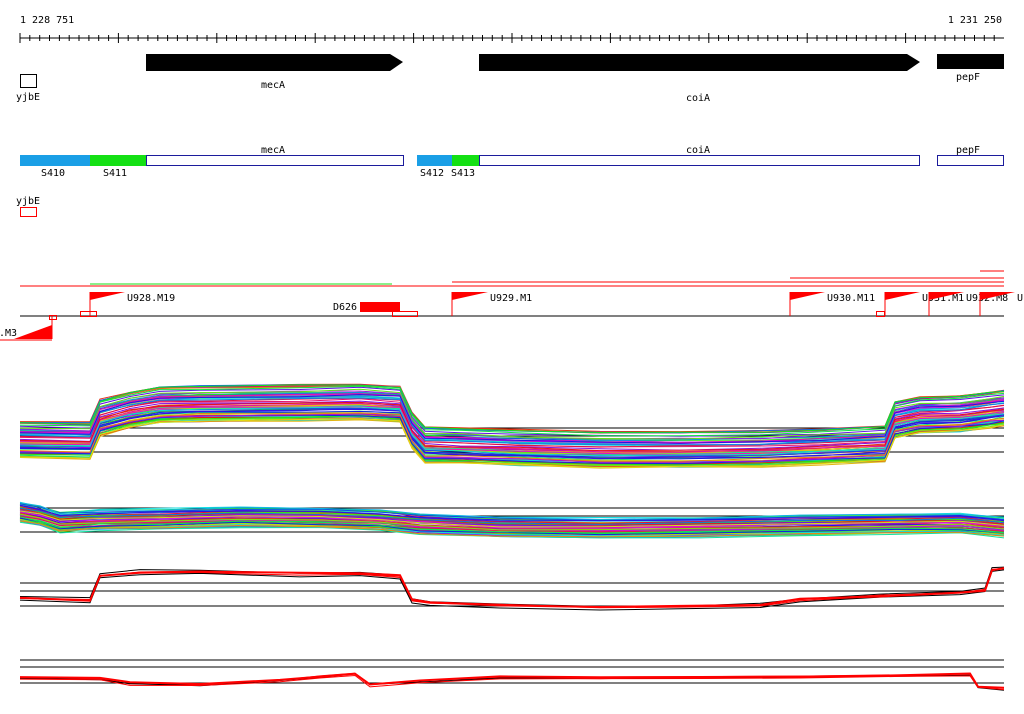 This screenshot has width=1024, height=714. What do you see at coordinates (28, 201) in the screenshot?
I see `segment-gene-label-yjbE: yjbE` at bounding box center [28, 201].